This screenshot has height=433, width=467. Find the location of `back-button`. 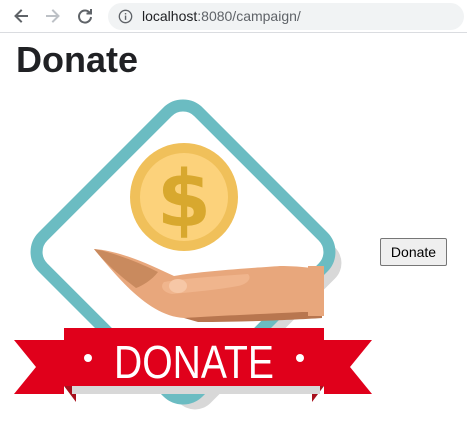

back-button is located at coordinates (21, 16).